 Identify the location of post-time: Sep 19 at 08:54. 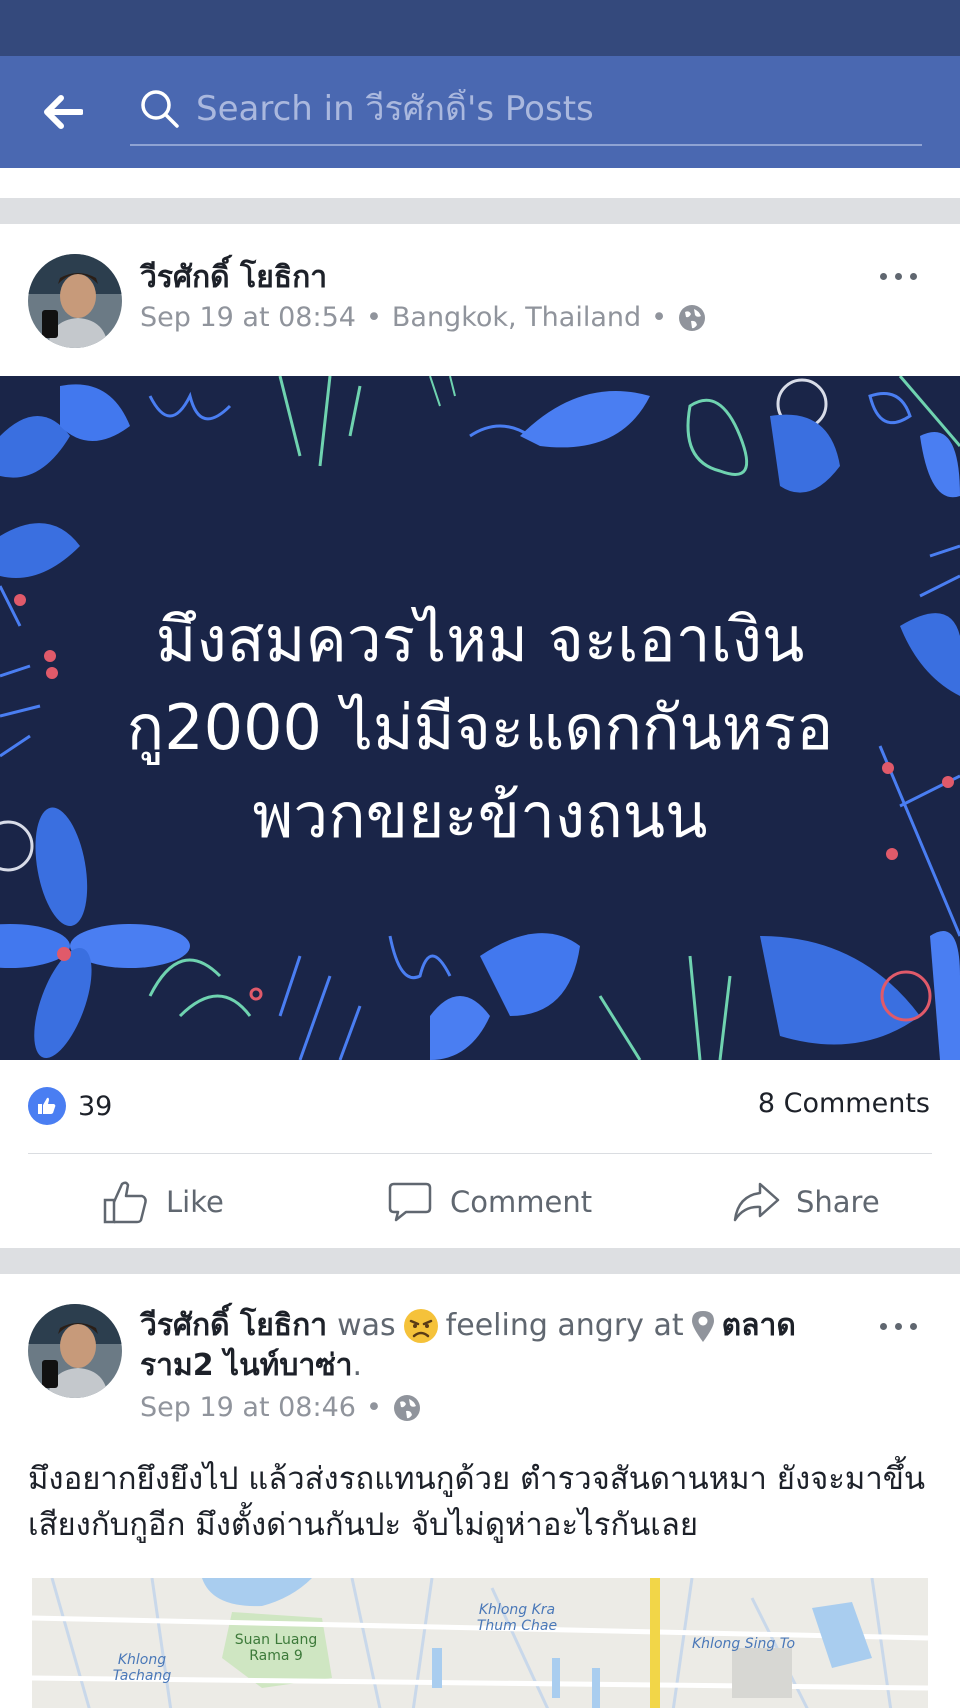
(248, 317).